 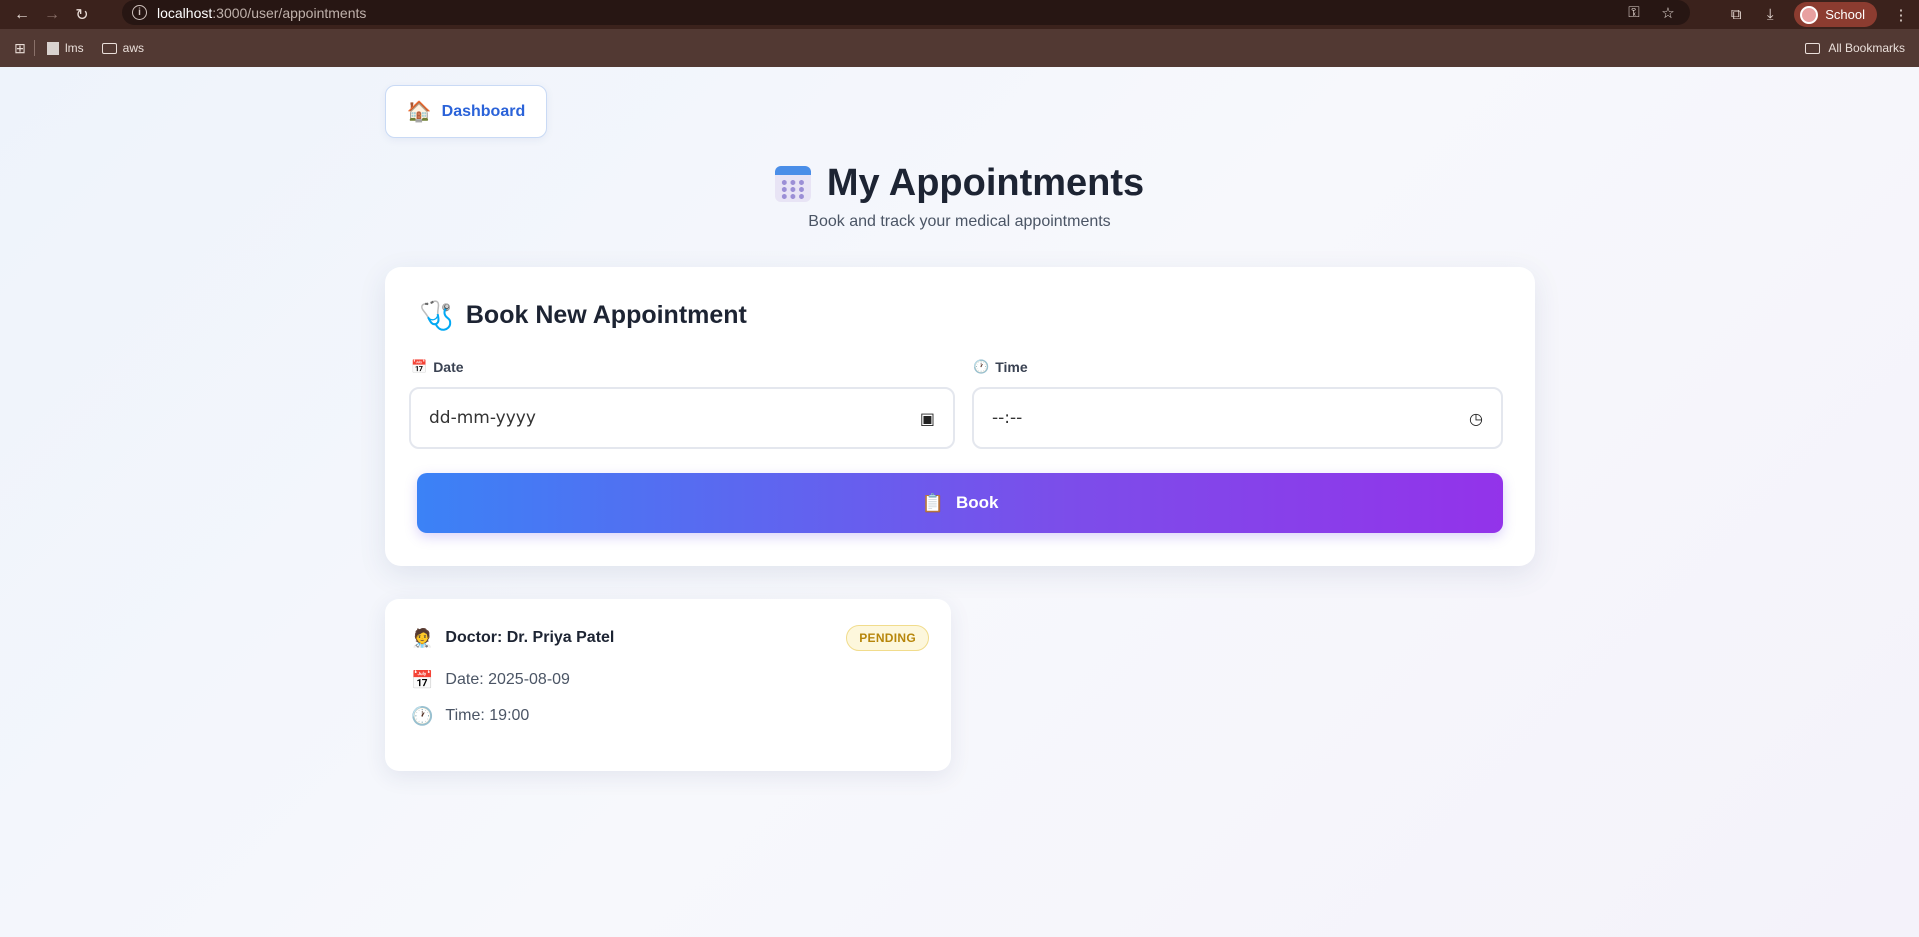 What do you see at coordinates (1237, 418) in the screenshot?
I see `time-input: --:-- ◷` at bounding box center [1237, 418].